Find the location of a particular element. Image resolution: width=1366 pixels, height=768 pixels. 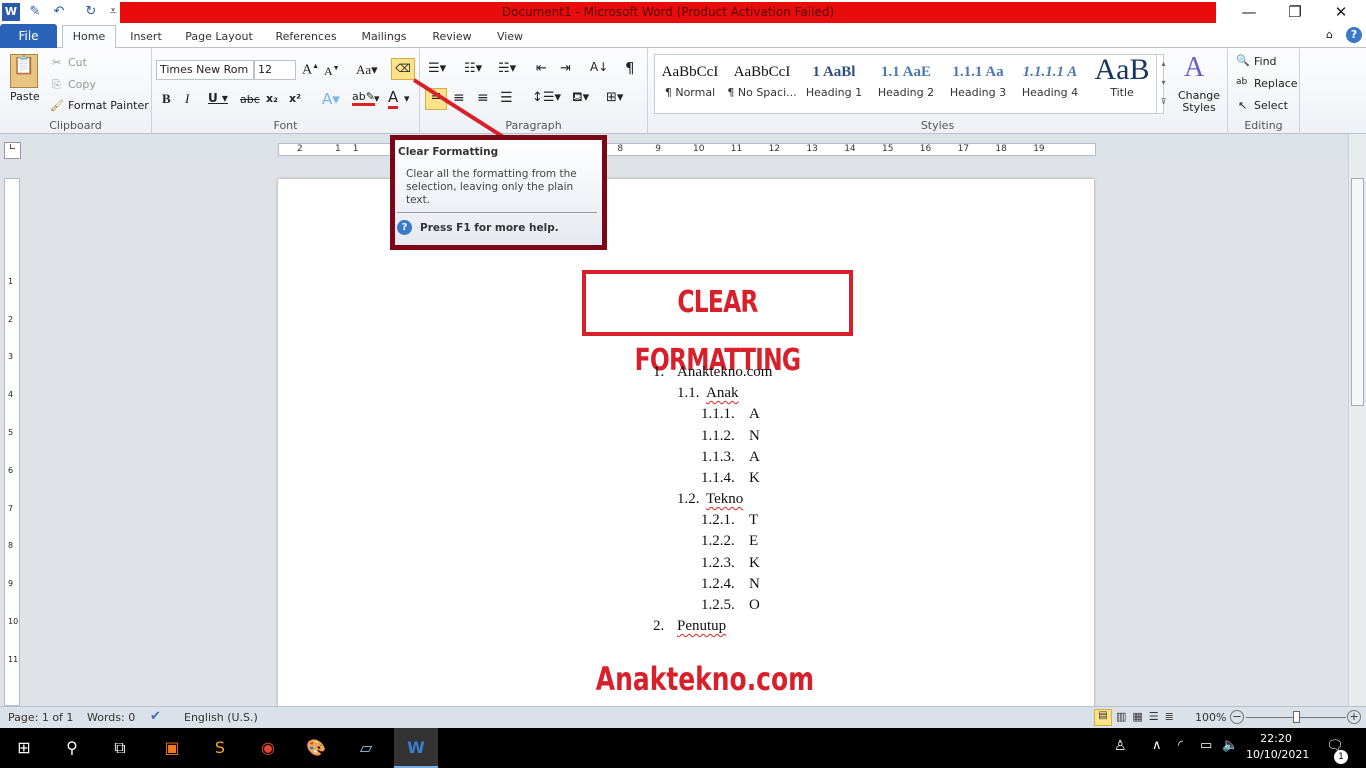

close-button: ✕ is located at coordinates (1341, 12).